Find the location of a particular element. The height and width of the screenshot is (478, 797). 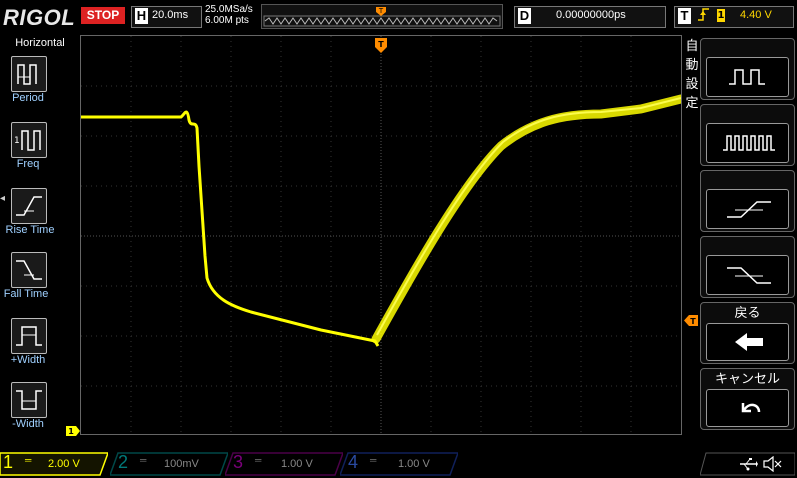

falling-edge-wave-icon is located at coordinates (747, 275).